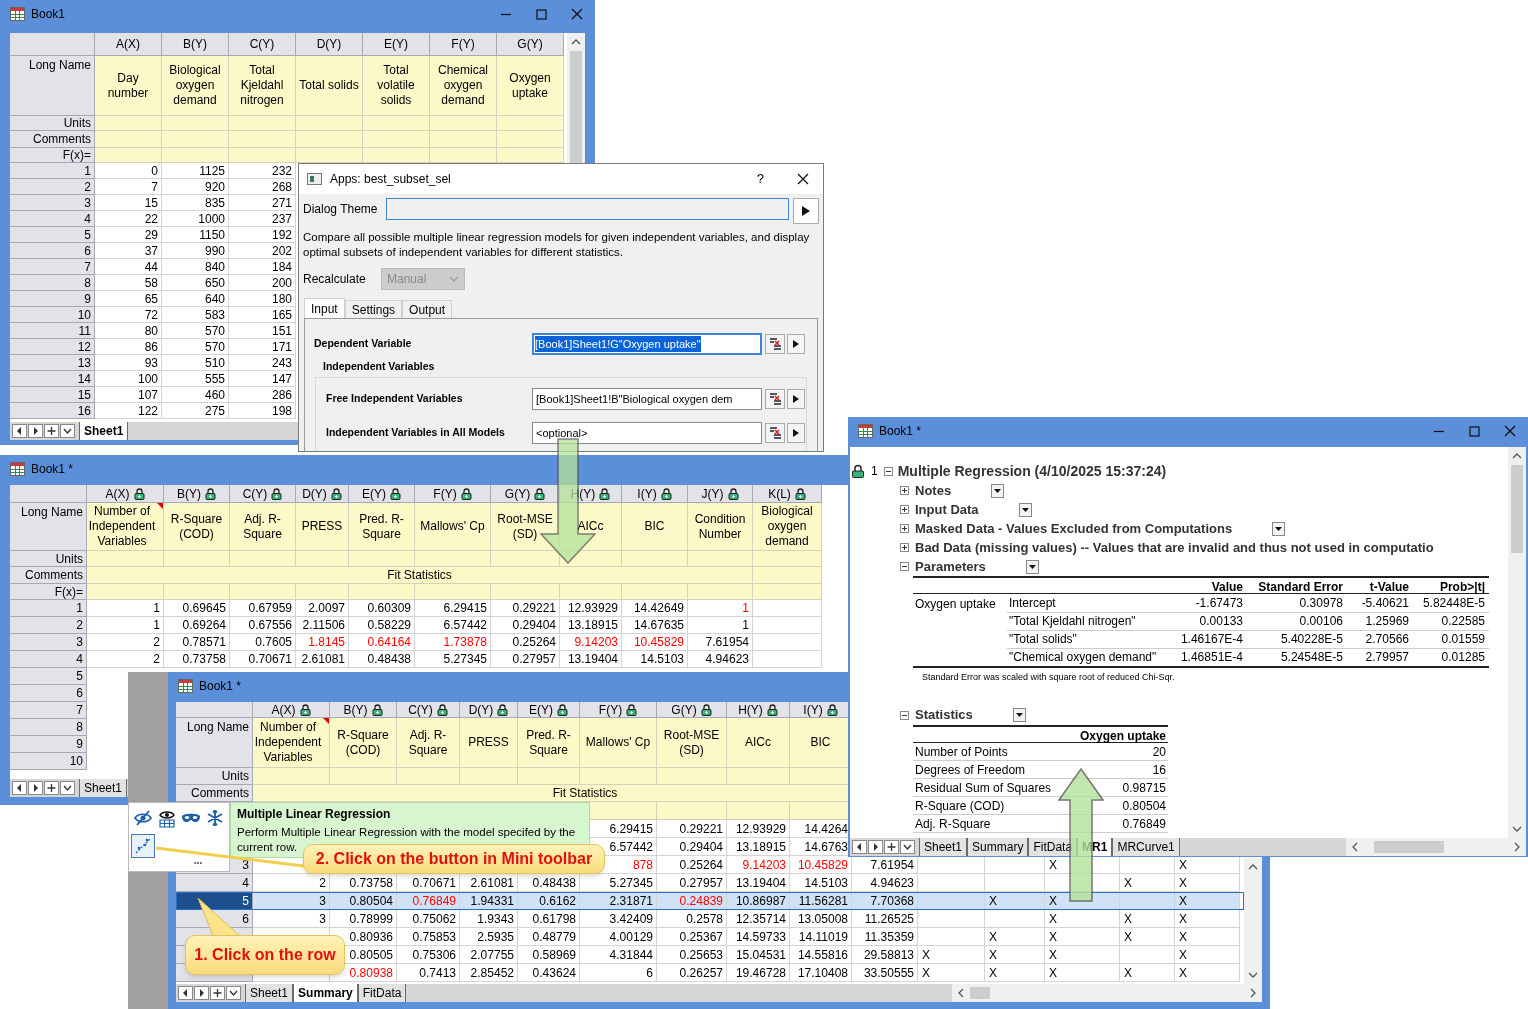 The image size is (1528, 1009). Describe the element at coordinates (52, 363) in the screenshot. I see `row-header: 13` at that location.